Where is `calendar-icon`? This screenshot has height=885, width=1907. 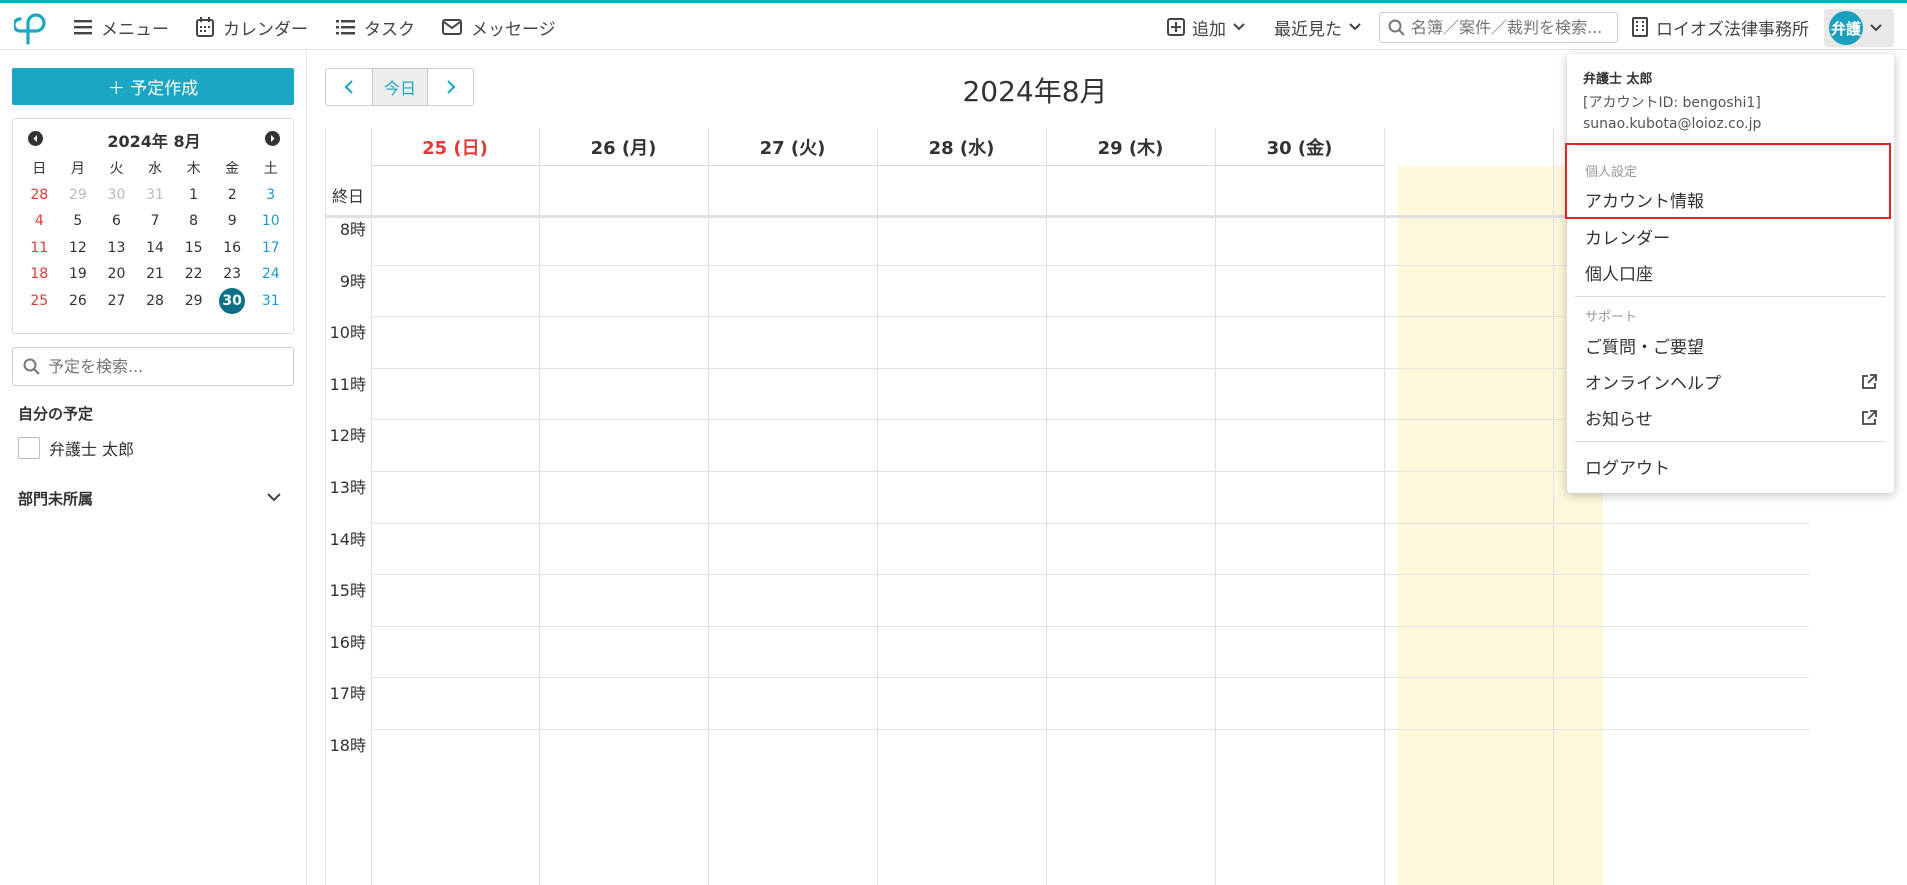
calendar-icon is located at coordinates (205, 27).